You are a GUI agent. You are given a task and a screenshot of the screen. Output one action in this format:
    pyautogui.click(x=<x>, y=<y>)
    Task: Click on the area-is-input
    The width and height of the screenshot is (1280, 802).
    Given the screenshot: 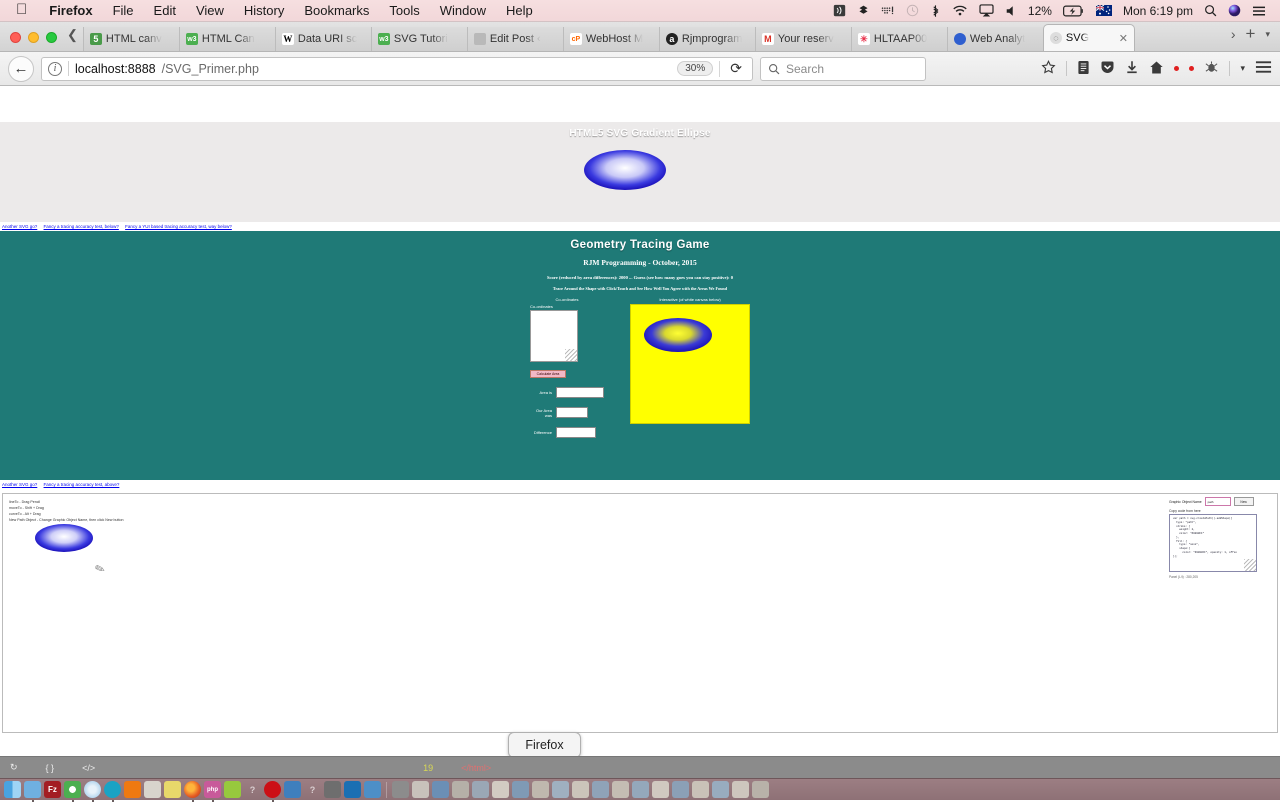 What is the action you would take?
    pyautogui.click(x=580, y=392)
    